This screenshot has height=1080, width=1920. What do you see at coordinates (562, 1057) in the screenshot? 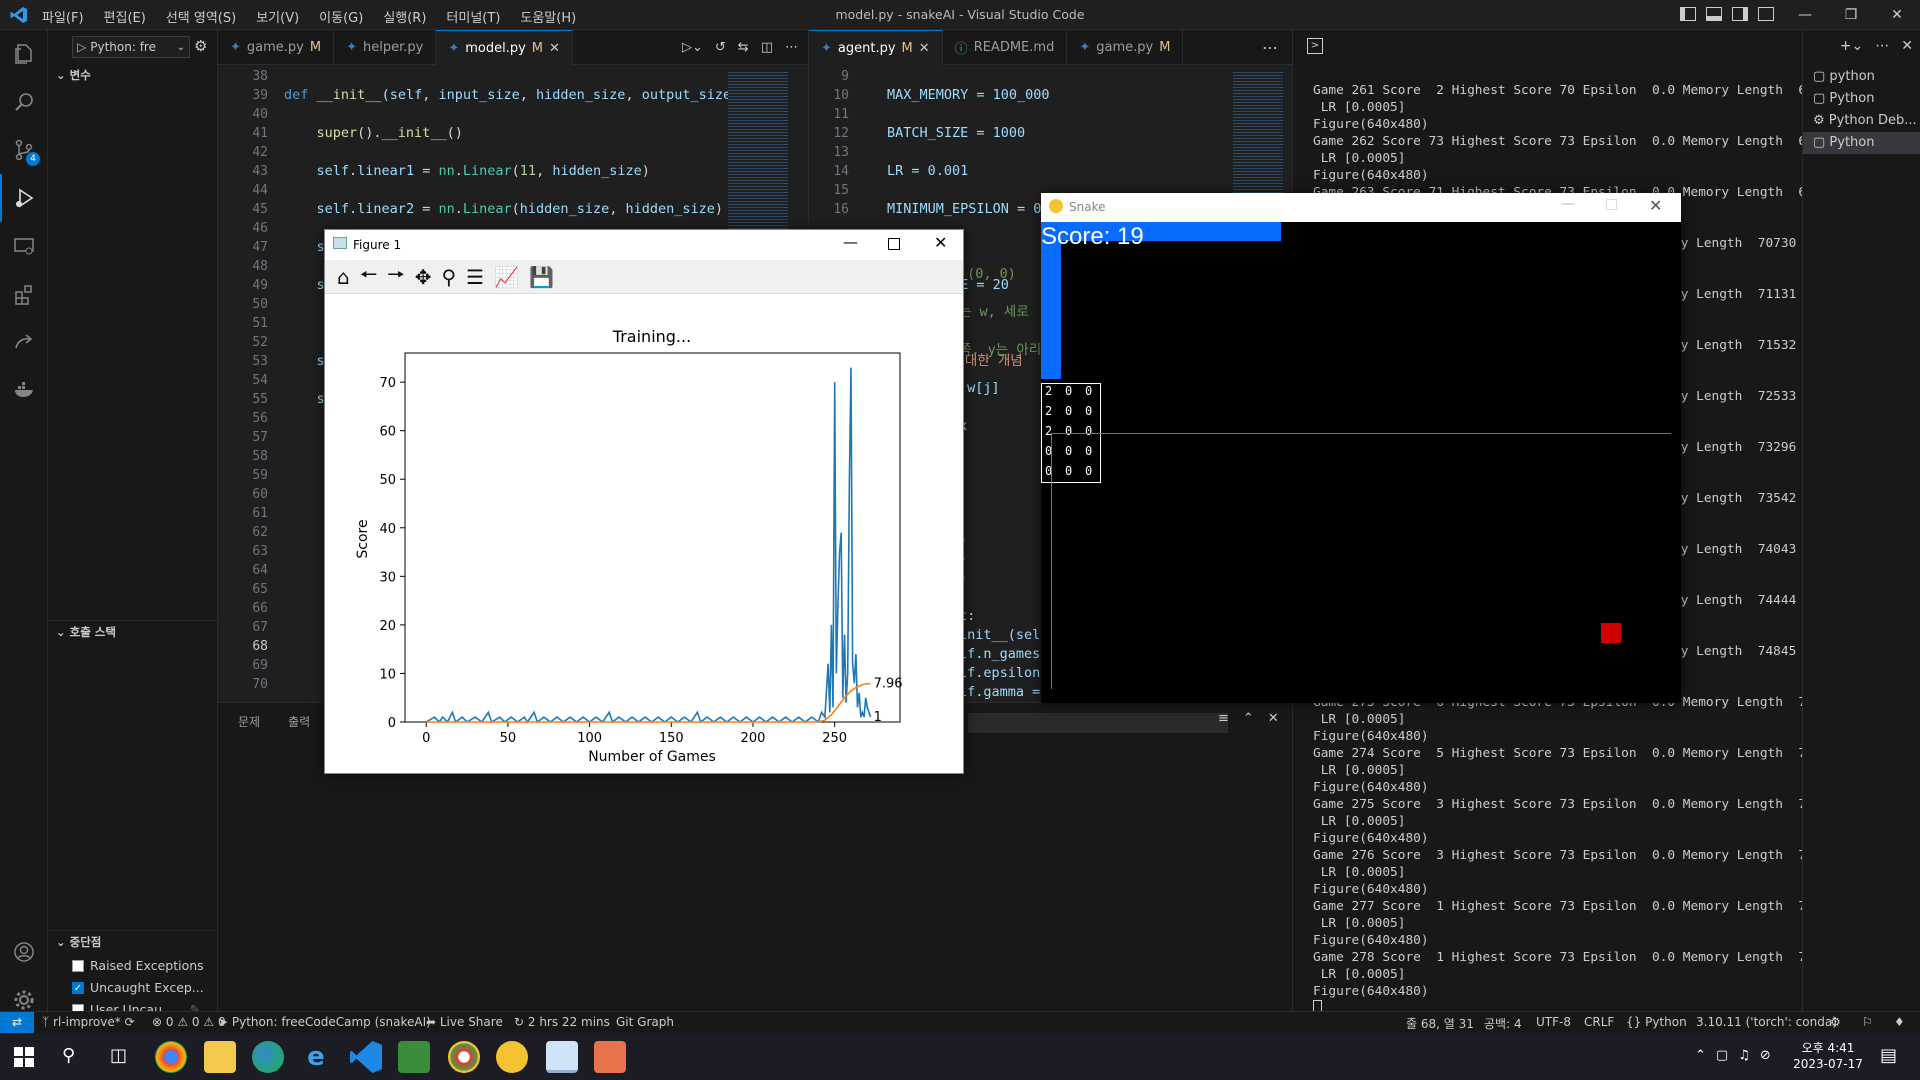
I see `figure-window-icon` at bounding box center [562, 1057].